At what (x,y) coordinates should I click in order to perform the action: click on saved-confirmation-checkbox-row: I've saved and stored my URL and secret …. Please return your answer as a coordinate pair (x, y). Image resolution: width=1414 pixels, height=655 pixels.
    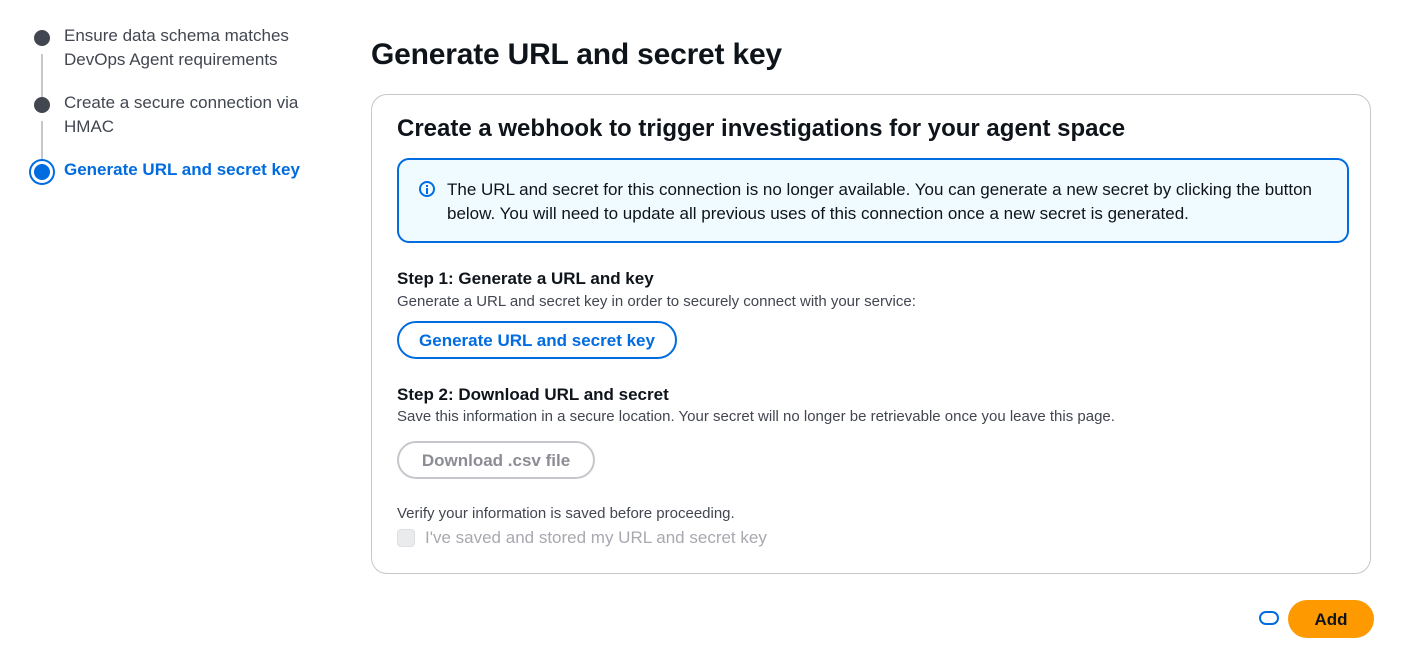
    Looking at the image, I should click on (582, 538).